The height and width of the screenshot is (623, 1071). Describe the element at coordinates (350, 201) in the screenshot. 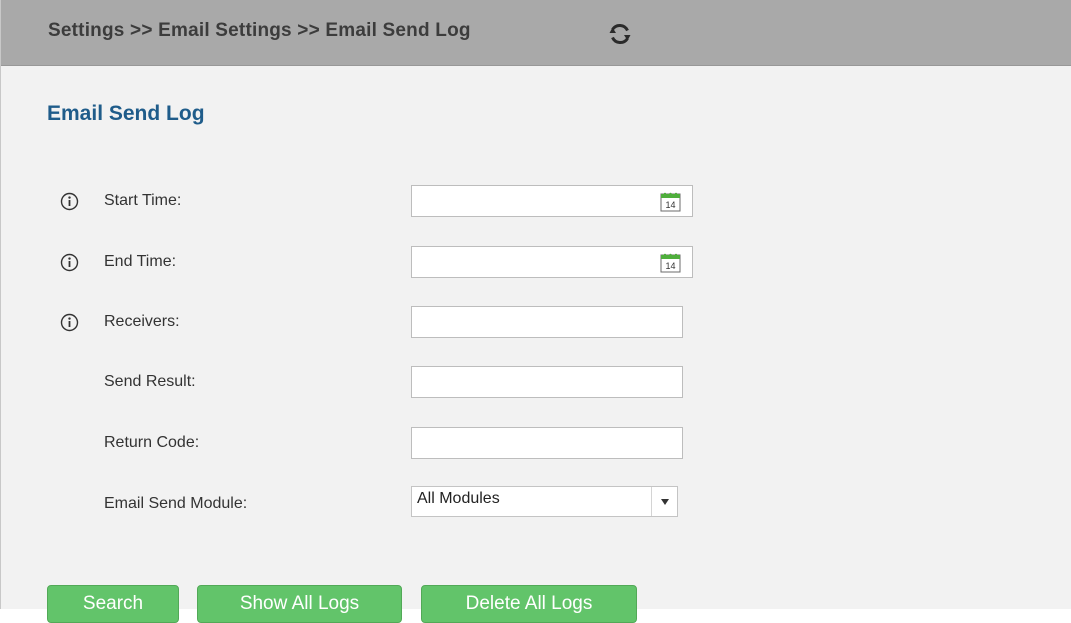

I see `start-time-row: Start Time: 14` at that location.